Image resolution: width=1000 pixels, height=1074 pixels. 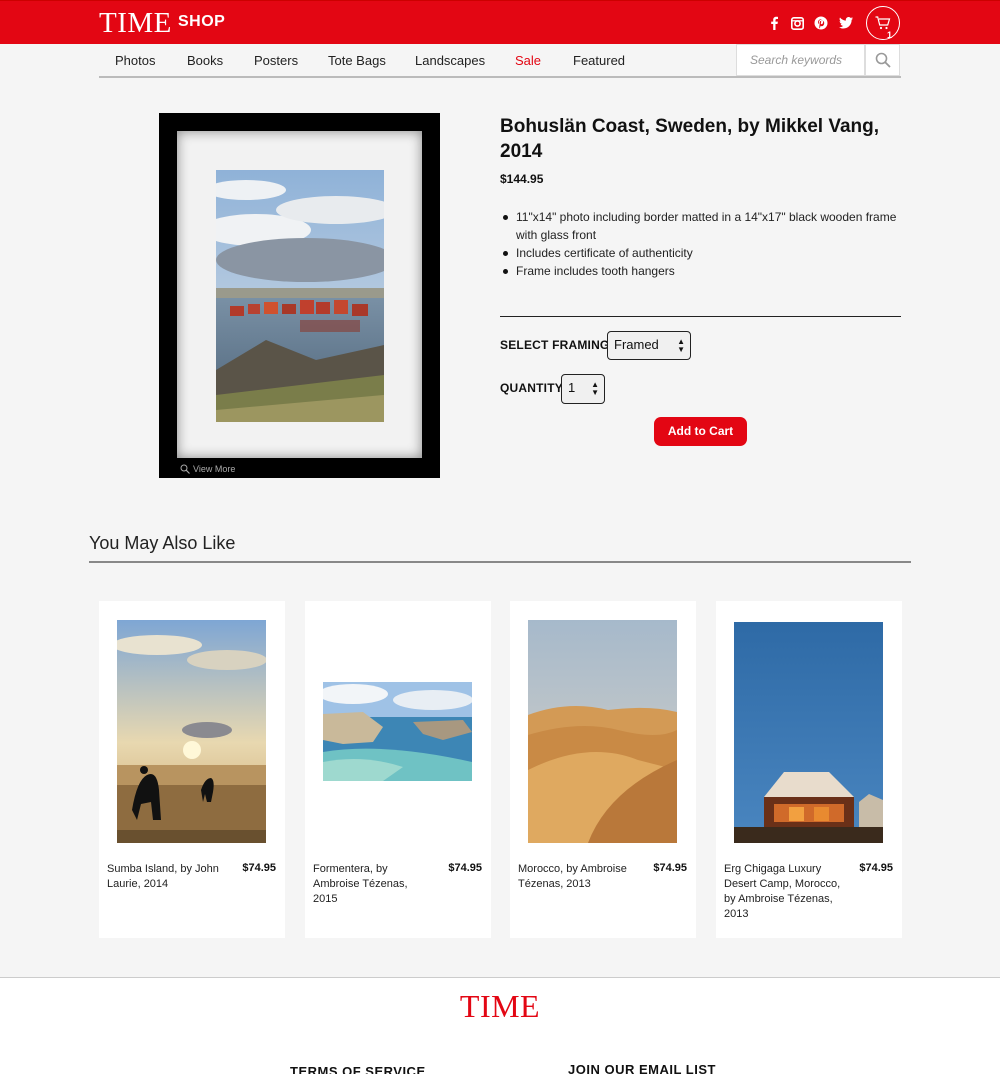 I want to click on pinterest-icon, so click(x=821, y=23).